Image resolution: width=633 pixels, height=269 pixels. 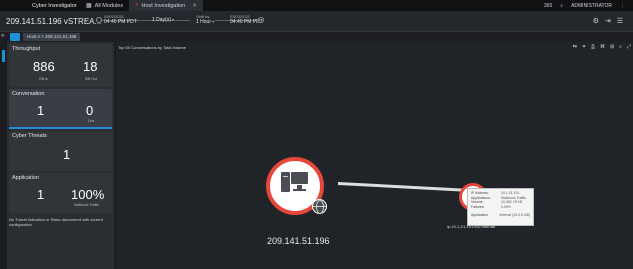 I want to click on active-indicator, so click(x=60, y=128).